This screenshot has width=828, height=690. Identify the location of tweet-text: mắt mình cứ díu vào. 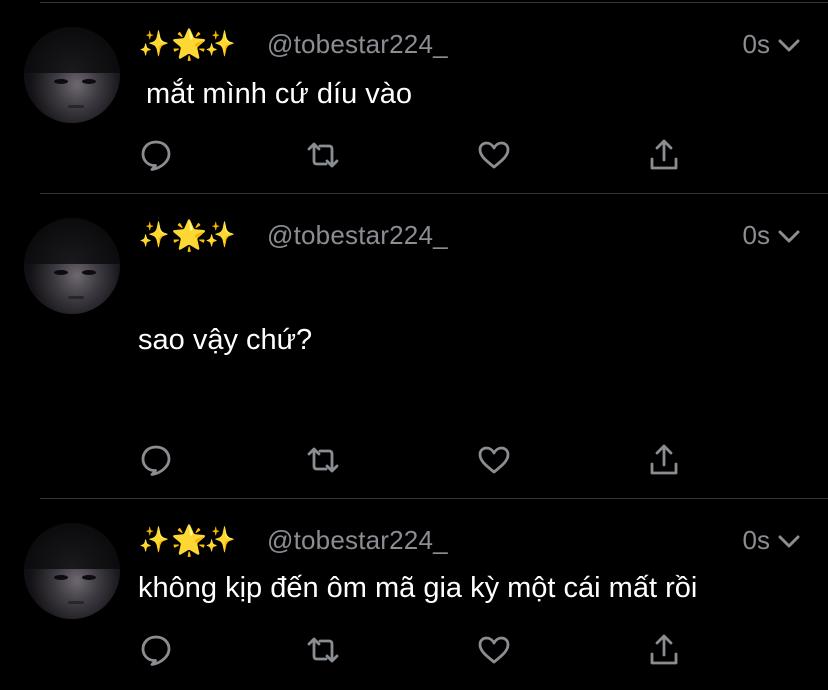
(279, 94).